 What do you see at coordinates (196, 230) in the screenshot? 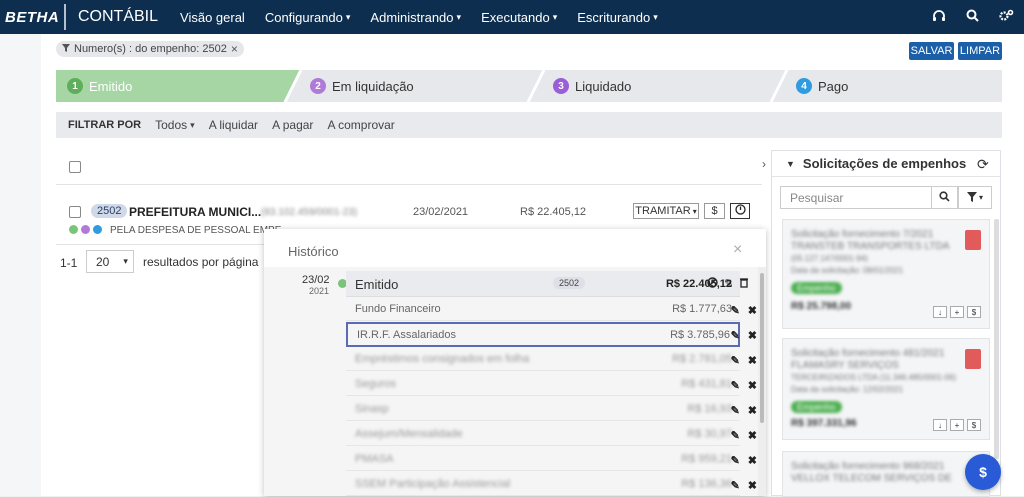
I see `record-description: PELA DESPESA DE PESSOAL EMPE` at bounding box center [196, 230].